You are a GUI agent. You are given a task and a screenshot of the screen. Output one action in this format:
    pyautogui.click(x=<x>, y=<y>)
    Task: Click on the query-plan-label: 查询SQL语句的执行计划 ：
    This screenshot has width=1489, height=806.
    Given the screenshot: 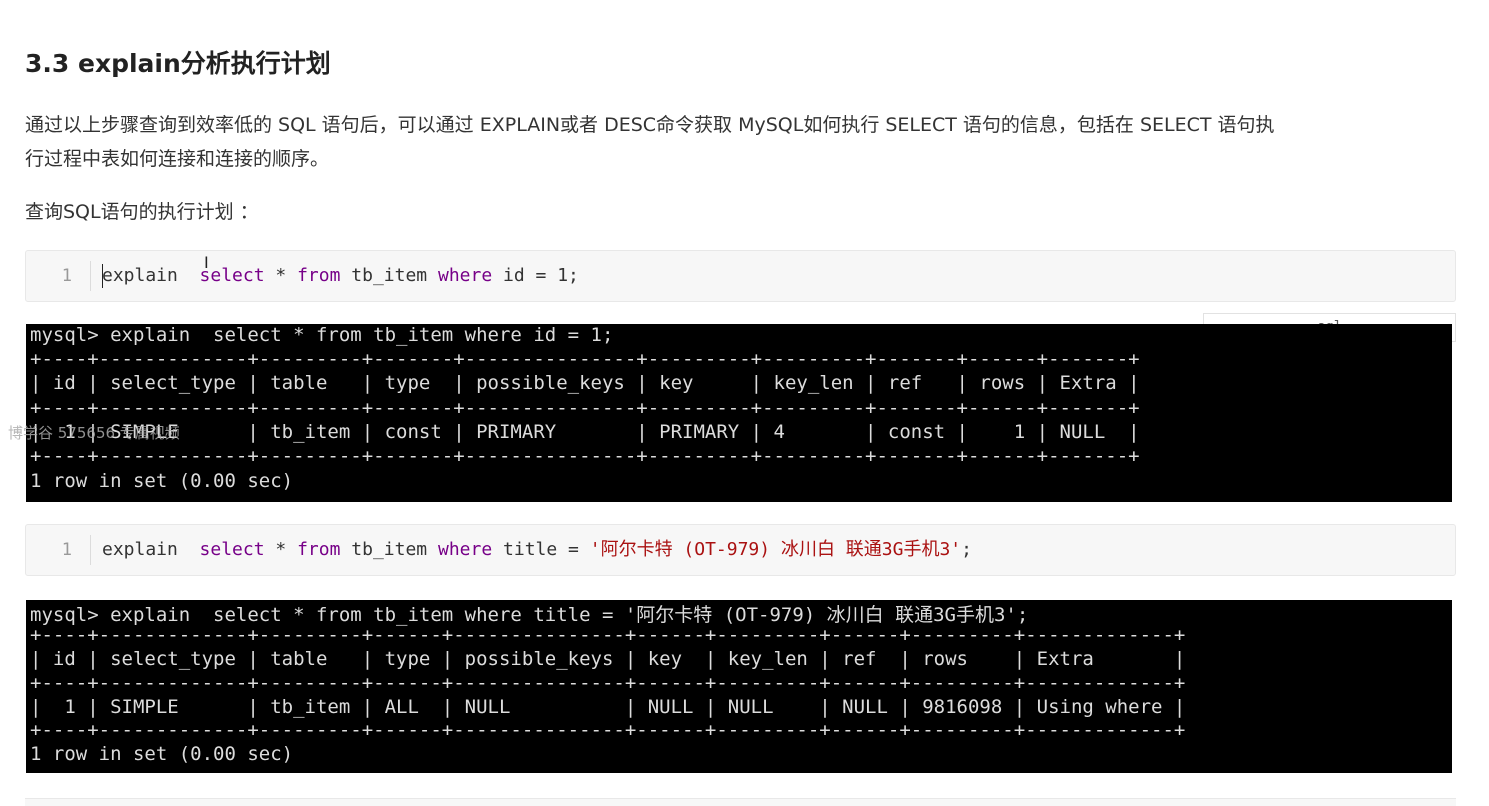 What is the action you would take?
    pyautogui.click(x=142, y=212)
    